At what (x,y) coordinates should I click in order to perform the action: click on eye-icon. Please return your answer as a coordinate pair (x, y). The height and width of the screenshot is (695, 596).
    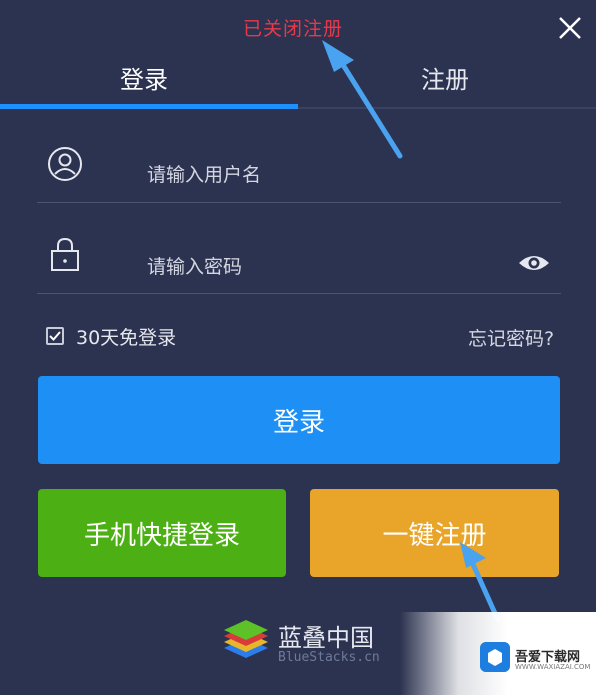
    Looking at the image, I should click on (534, 263).